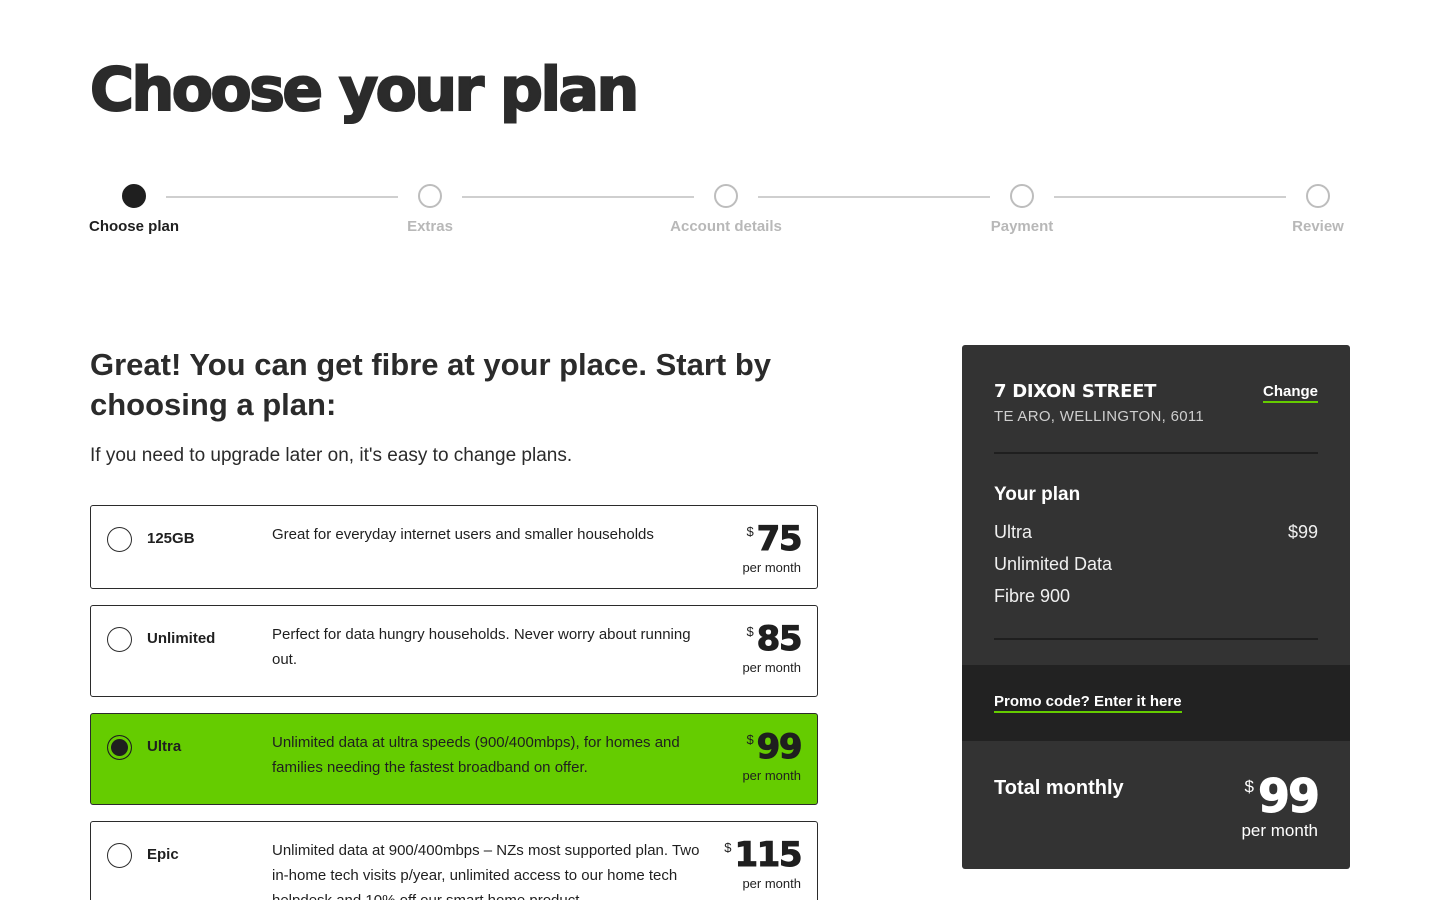 The width and height of the screenshot is (1440, 900). What do you see at coordinates (1037, 494) in the screenshot?
I see `your-plan-heading: Your plan` at bounding box center [1037, 494].